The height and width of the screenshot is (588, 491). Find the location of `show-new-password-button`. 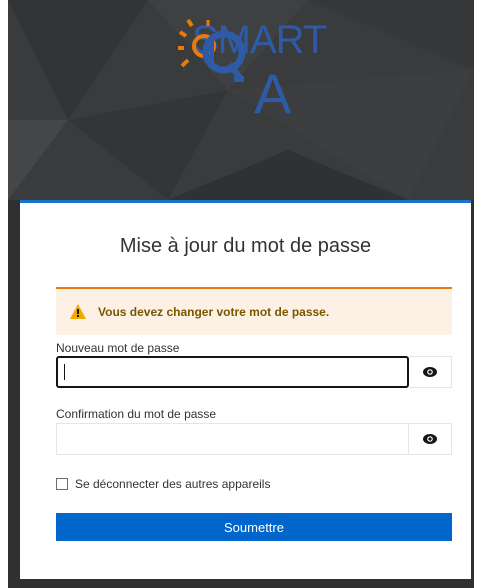

show-new-password-button is located at coordinates (430, 372).